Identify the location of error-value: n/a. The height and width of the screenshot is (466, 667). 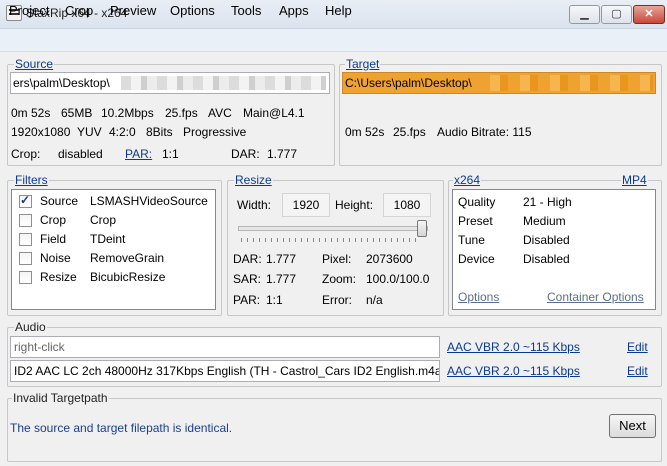
(374, 300).